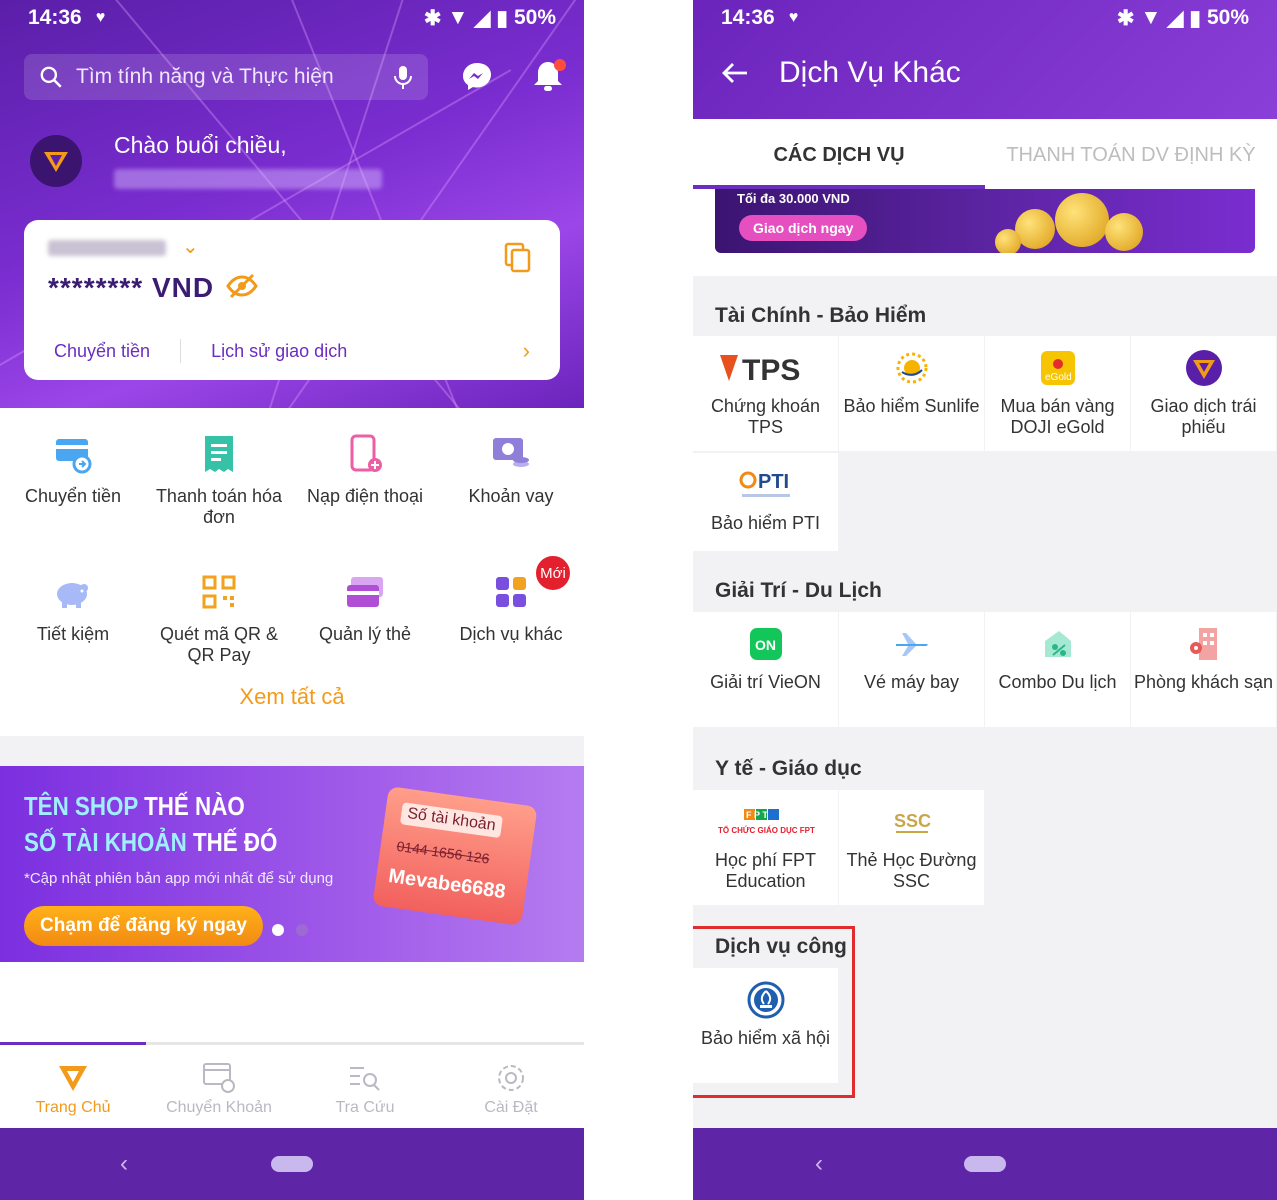 This screenshot has width=1277, height=1200. What do you see at coordinates (482, 18) in the screenshot?
I see `signal-icon: ◢` at bounding box center [482, 18].